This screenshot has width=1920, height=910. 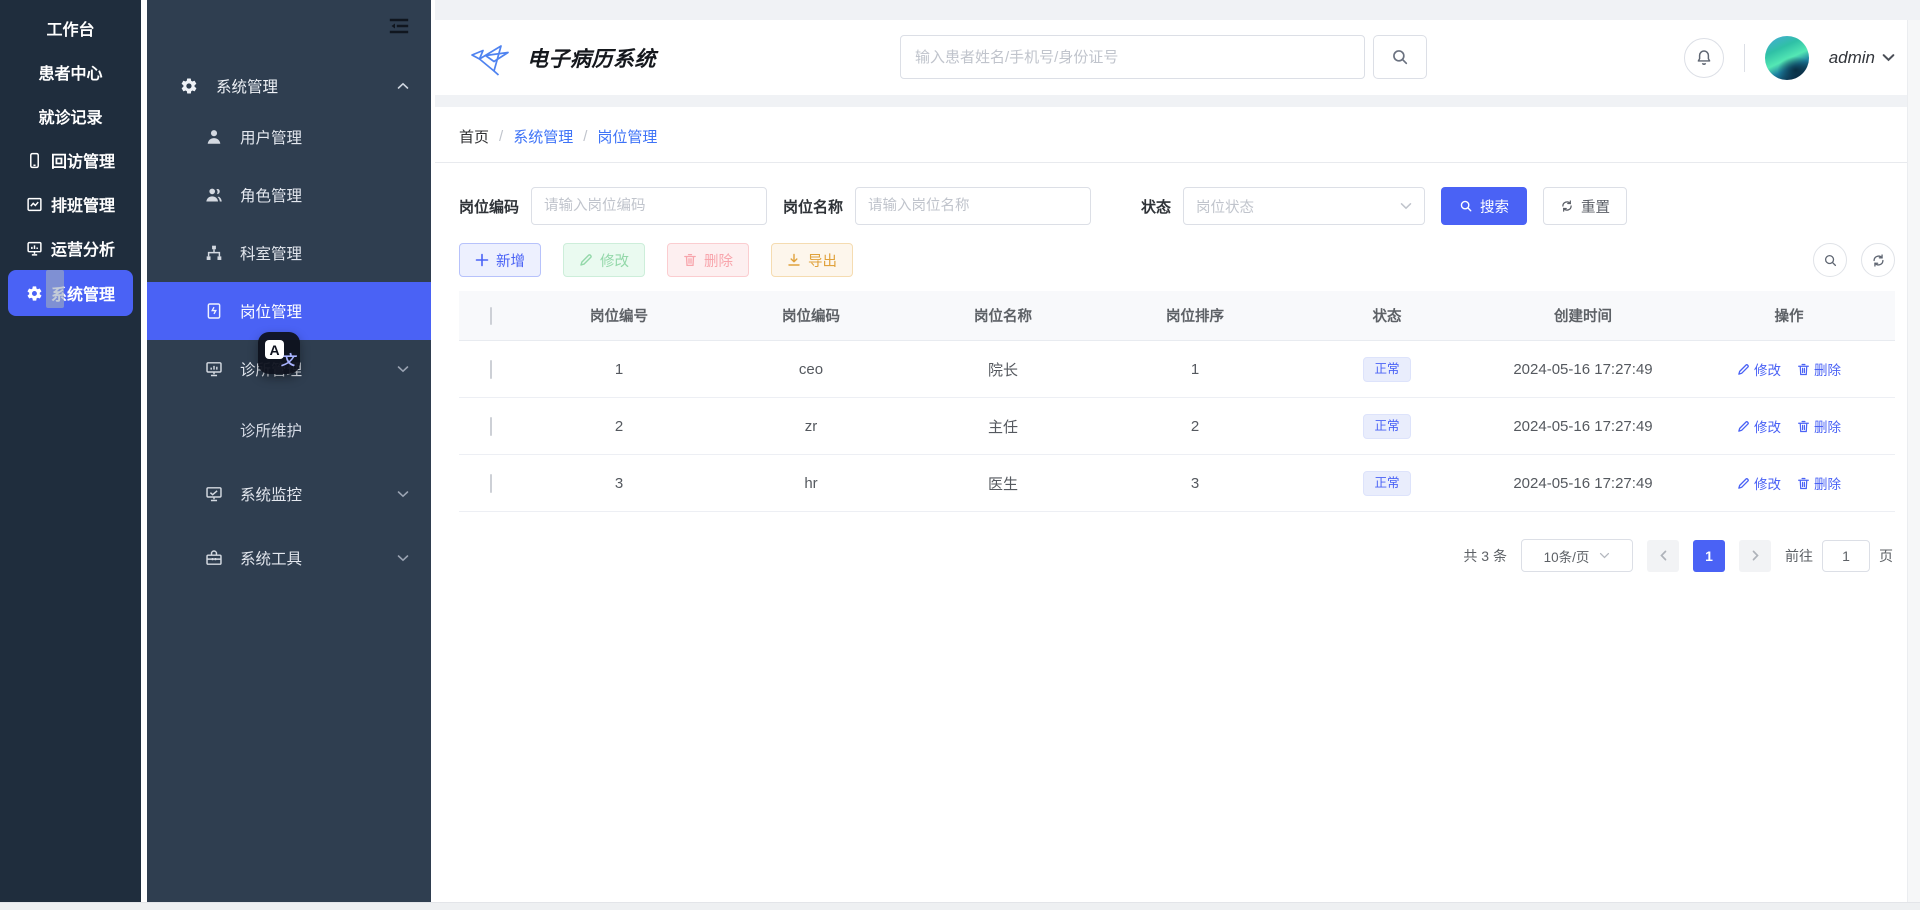 I want to click on search-button: 搜索, so click(x=1484, y=206).